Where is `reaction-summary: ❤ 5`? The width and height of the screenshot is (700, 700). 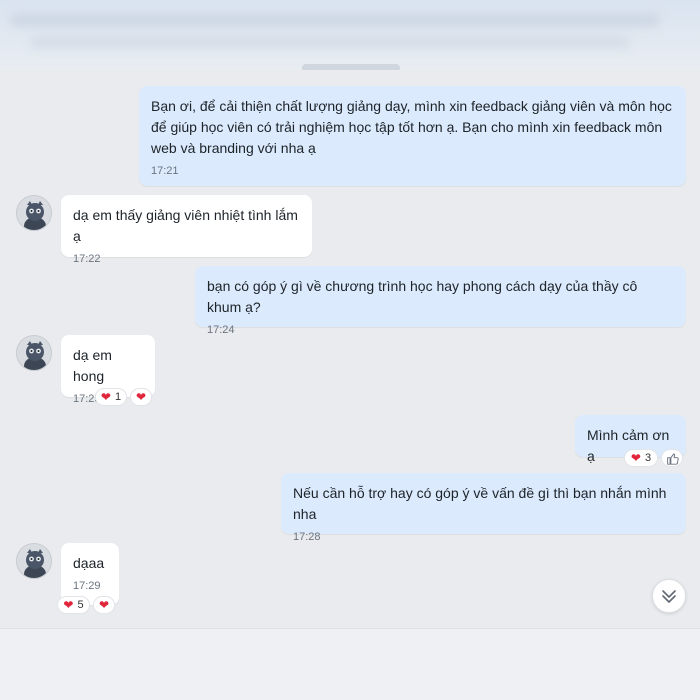 reaction-summary: ❤ 5 is located at coordinates (73, 605).